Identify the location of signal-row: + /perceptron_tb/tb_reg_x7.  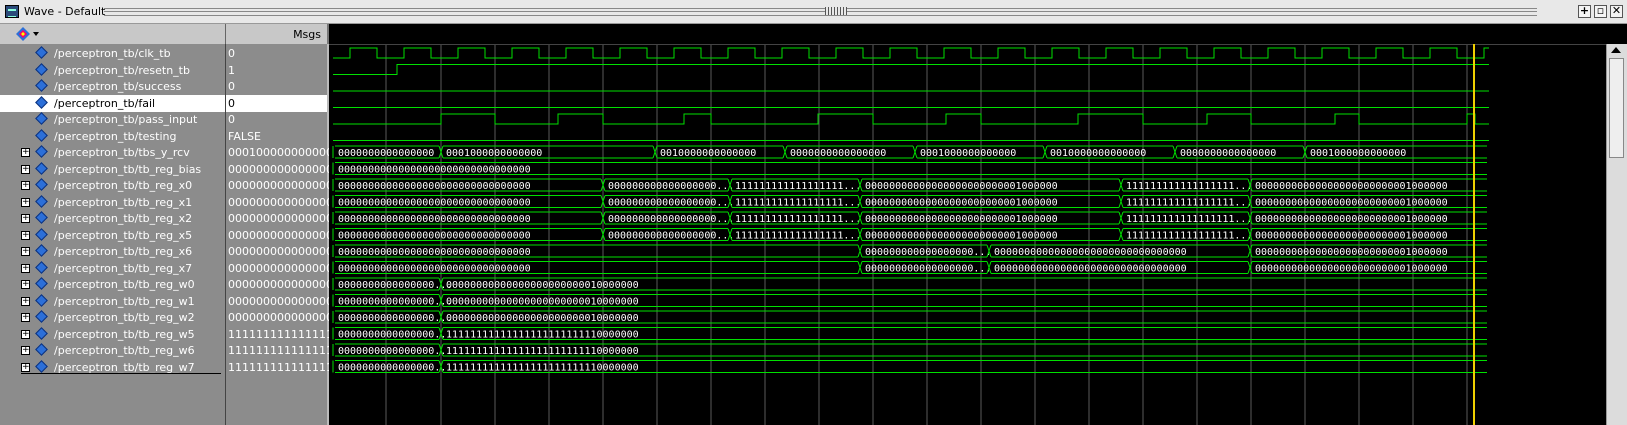
(112, 268).